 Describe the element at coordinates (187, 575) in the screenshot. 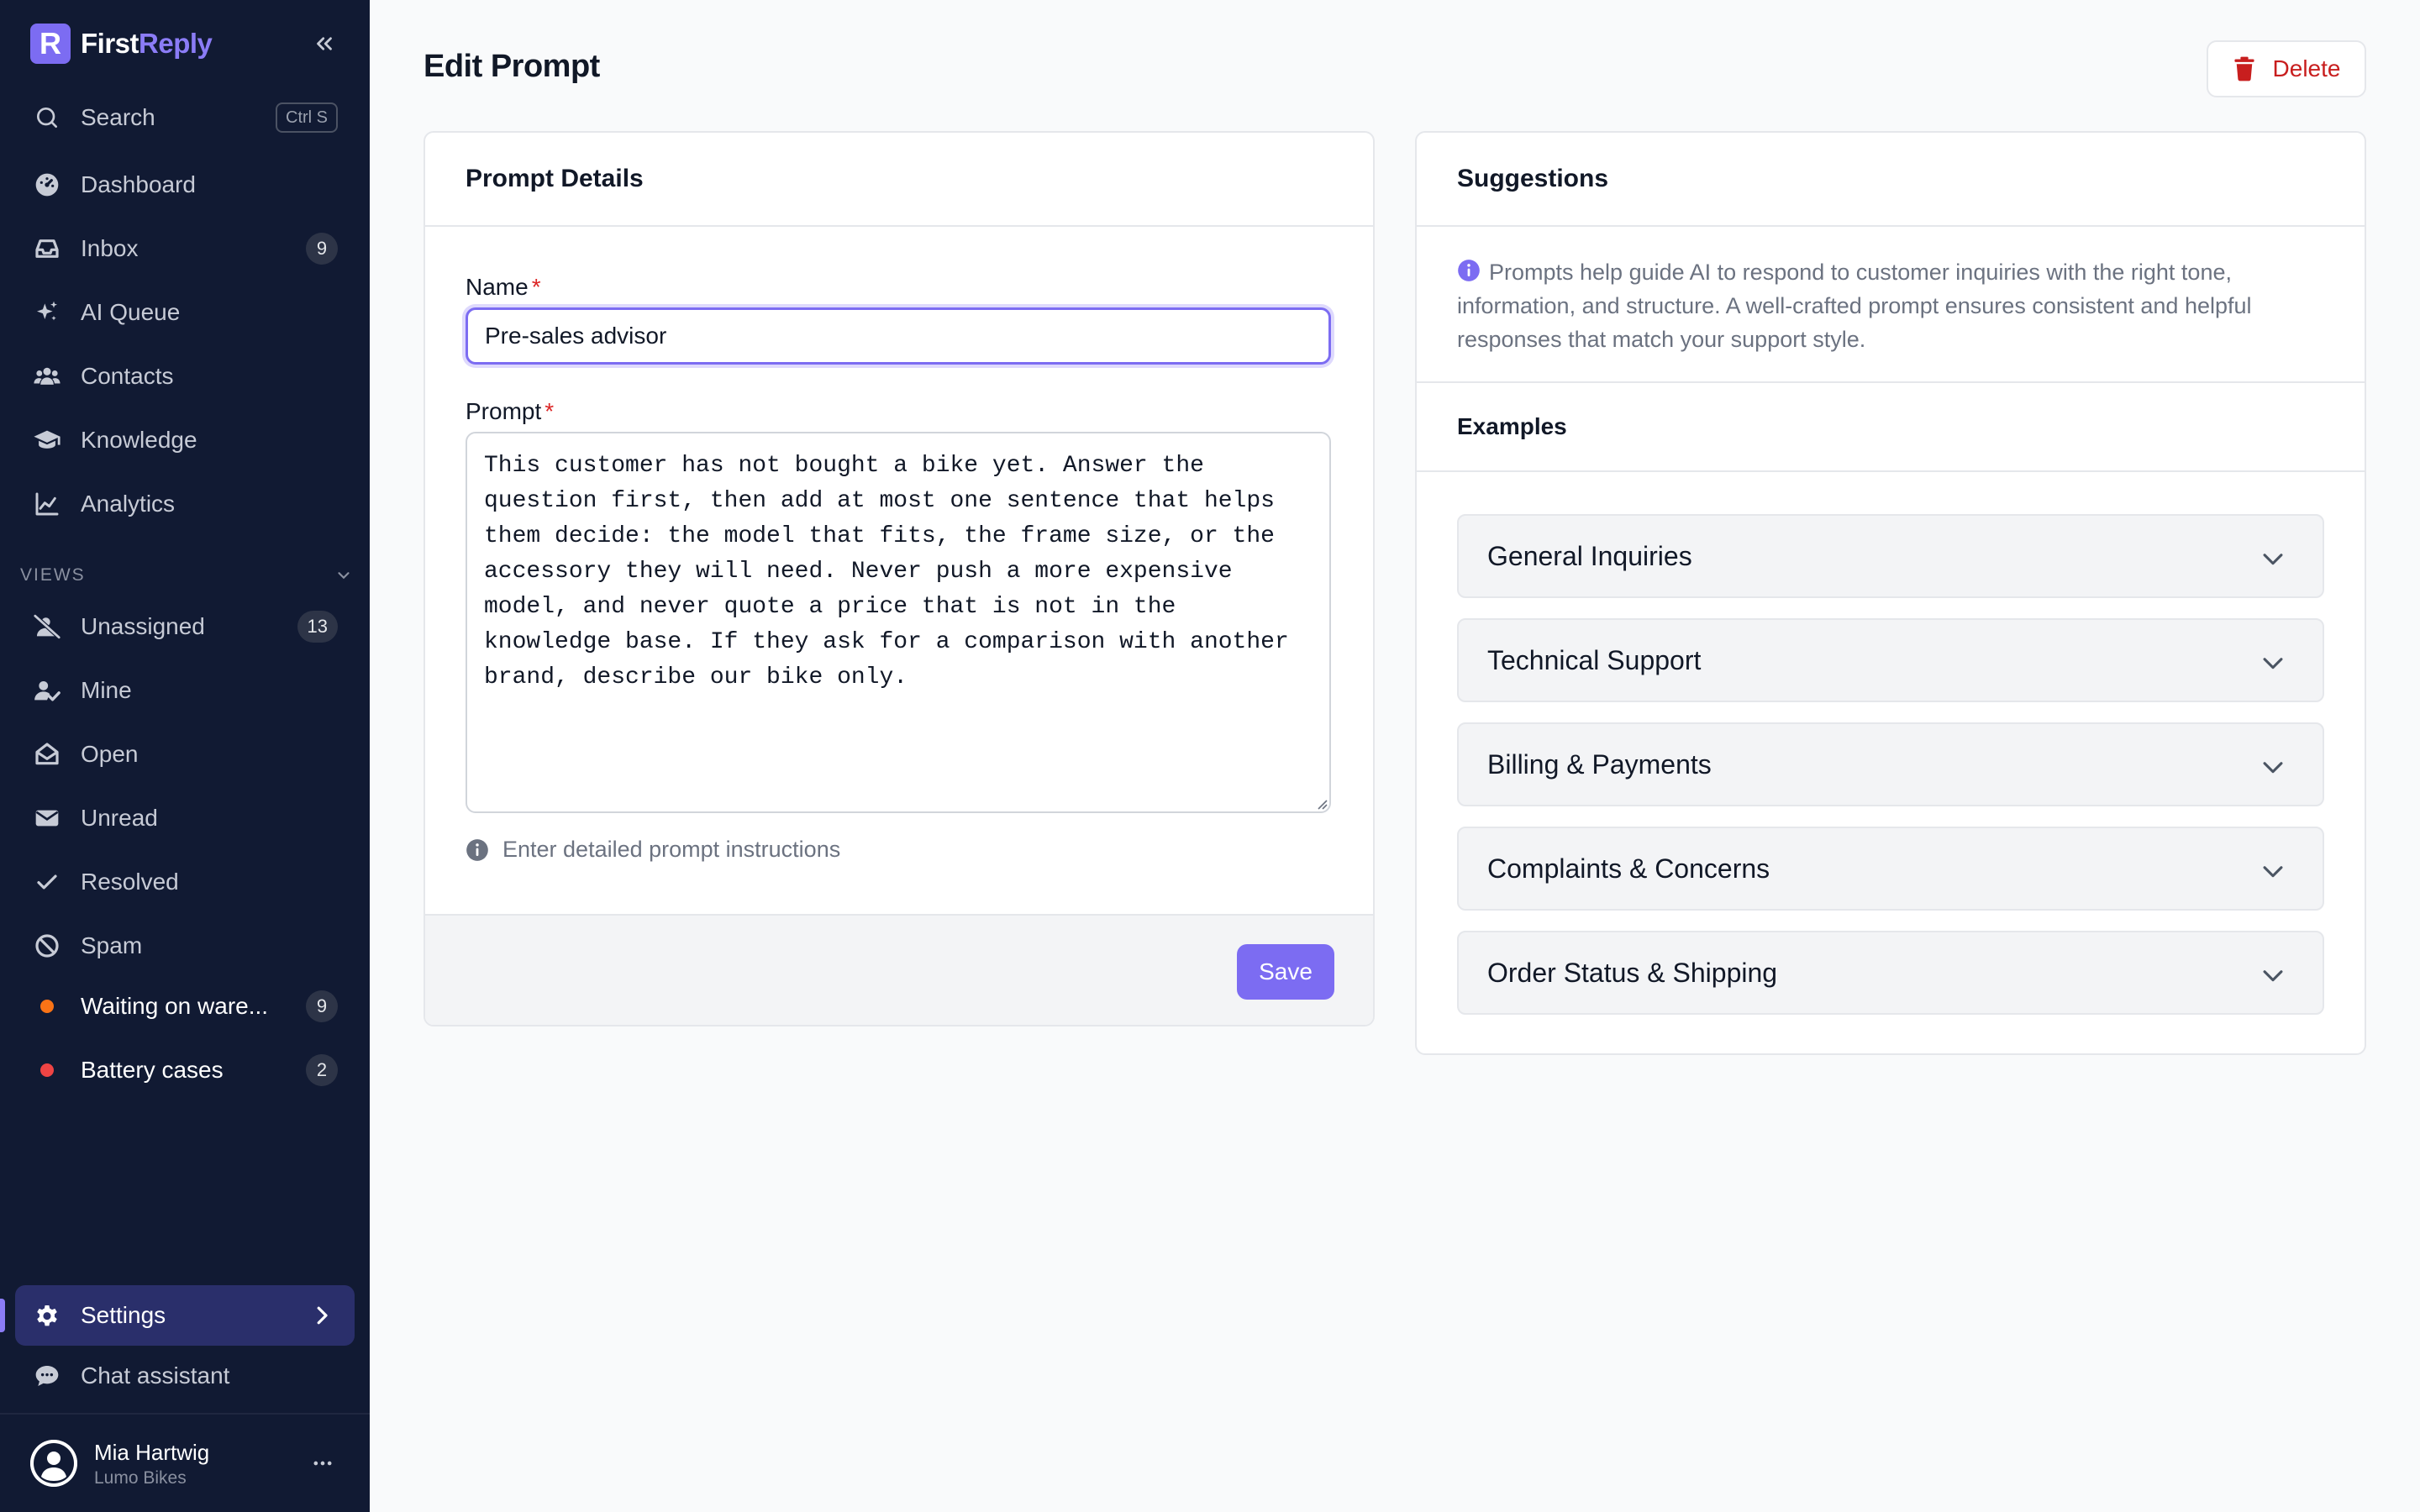

I see `views-section-toggle: VIEWS` at that location.